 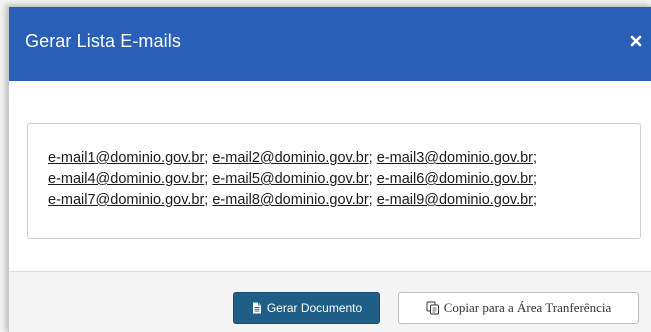 What do you see at coordinates (527, 307) in the screenshot?
I see `copy-to-clipboard-label: Copiar para a Área Tranferência` at bounding box center [527, 307].